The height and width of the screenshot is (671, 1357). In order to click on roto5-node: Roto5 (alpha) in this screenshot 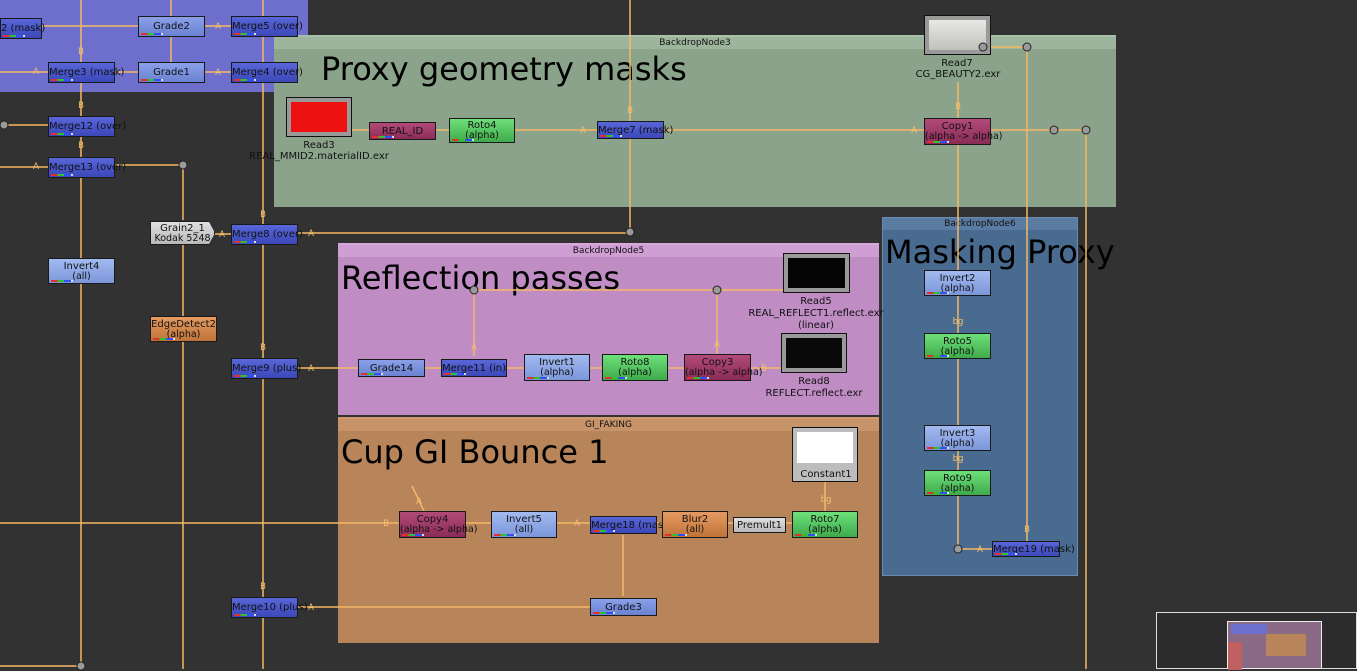, I will do `click(957, 346)`.